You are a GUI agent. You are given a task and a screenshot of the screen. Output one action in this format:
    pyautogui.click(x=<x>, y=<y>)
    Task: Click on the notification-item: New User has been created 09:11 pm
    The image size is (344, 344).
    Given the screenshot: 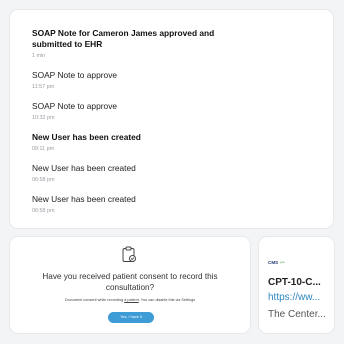 What is the action you would take?
    pyautogui.click(x=171, y=142)
    